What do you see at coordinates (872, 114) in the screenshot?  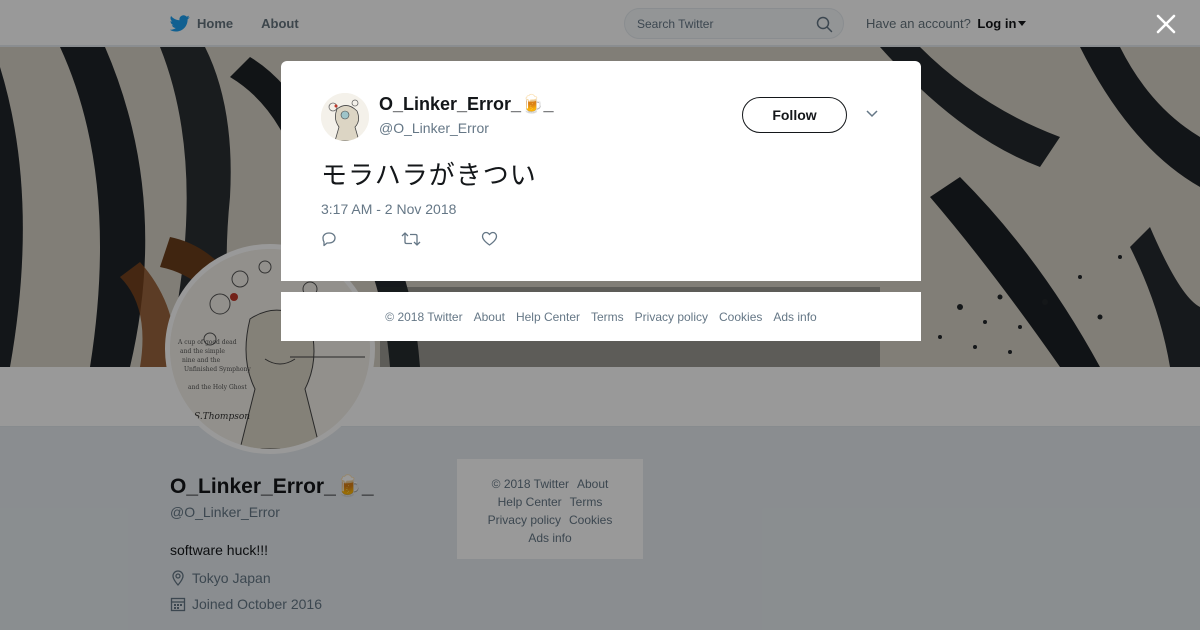 I see `chevron-down-icon` at bounding box center [872, 114].